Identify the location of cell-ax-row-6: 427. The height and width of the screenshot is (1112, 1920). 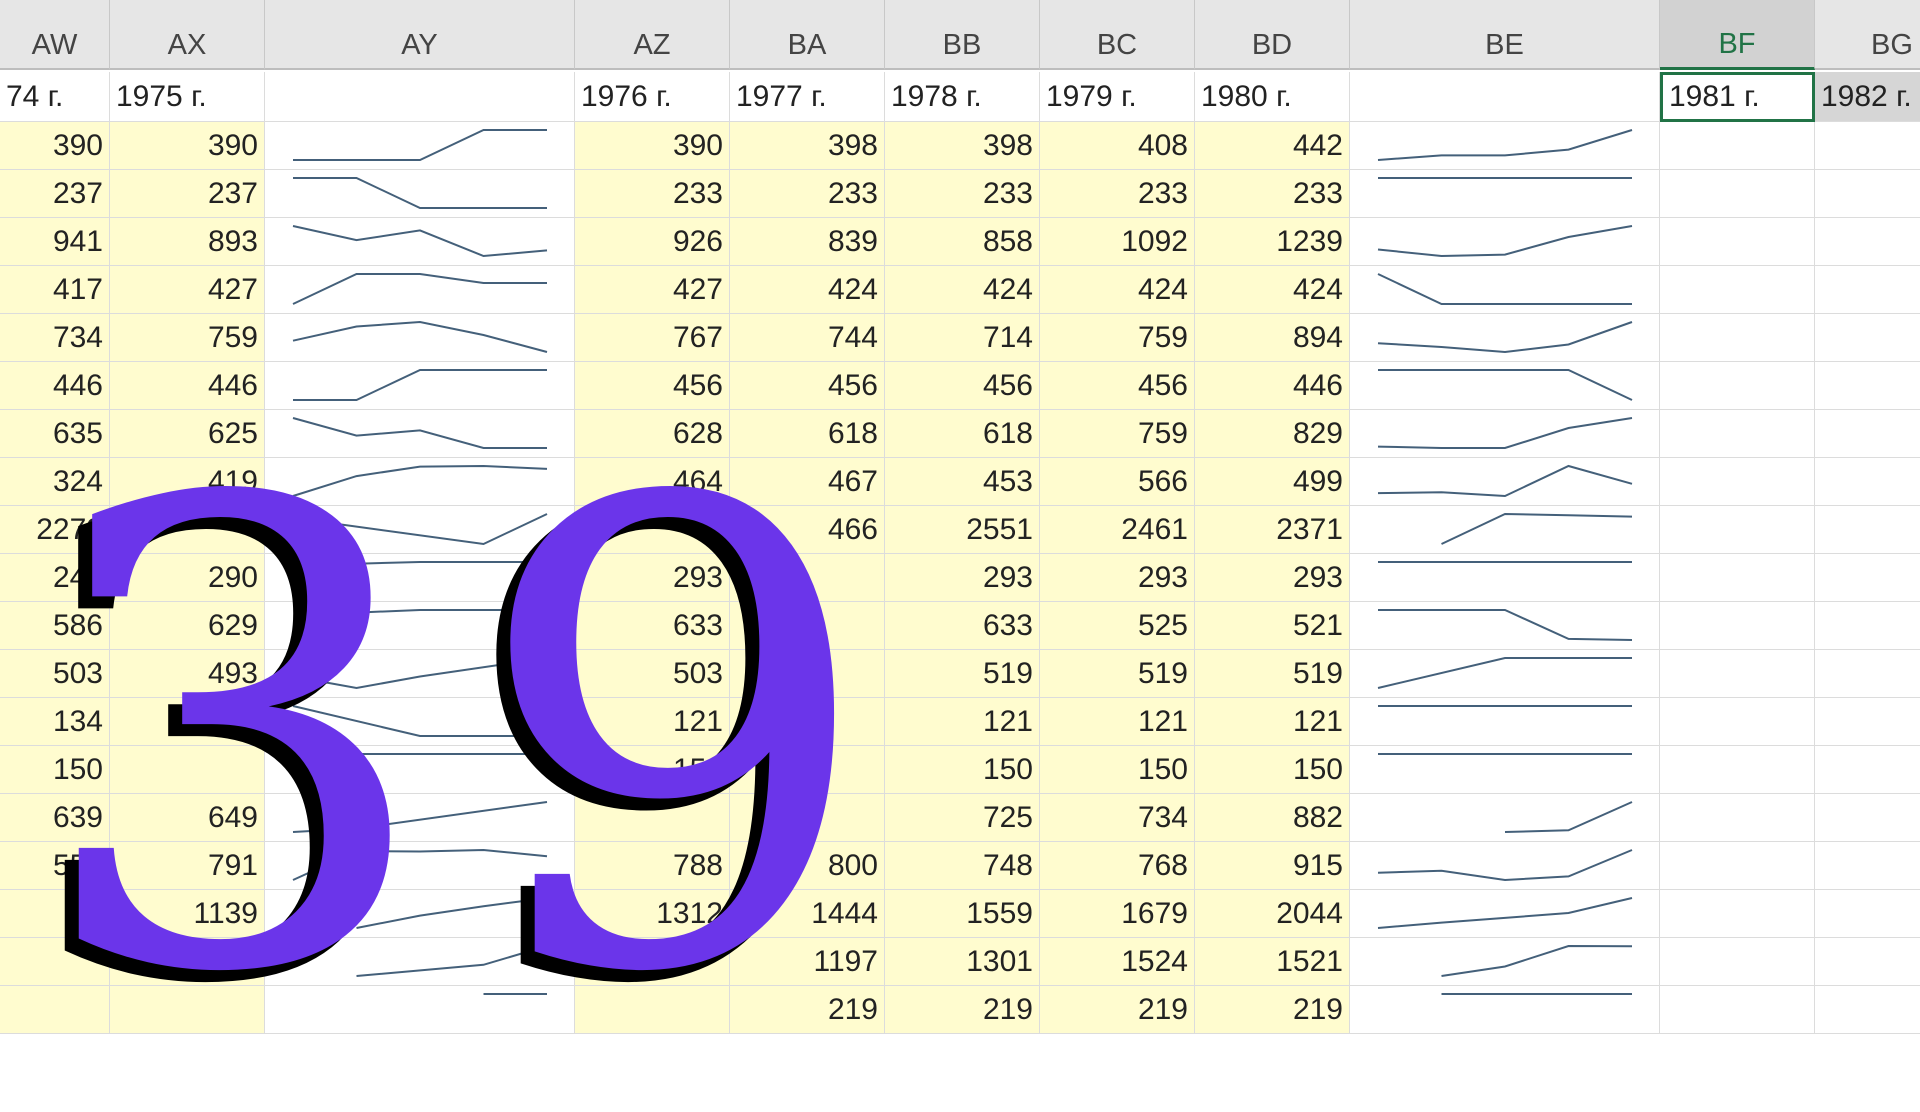
(187, 290).